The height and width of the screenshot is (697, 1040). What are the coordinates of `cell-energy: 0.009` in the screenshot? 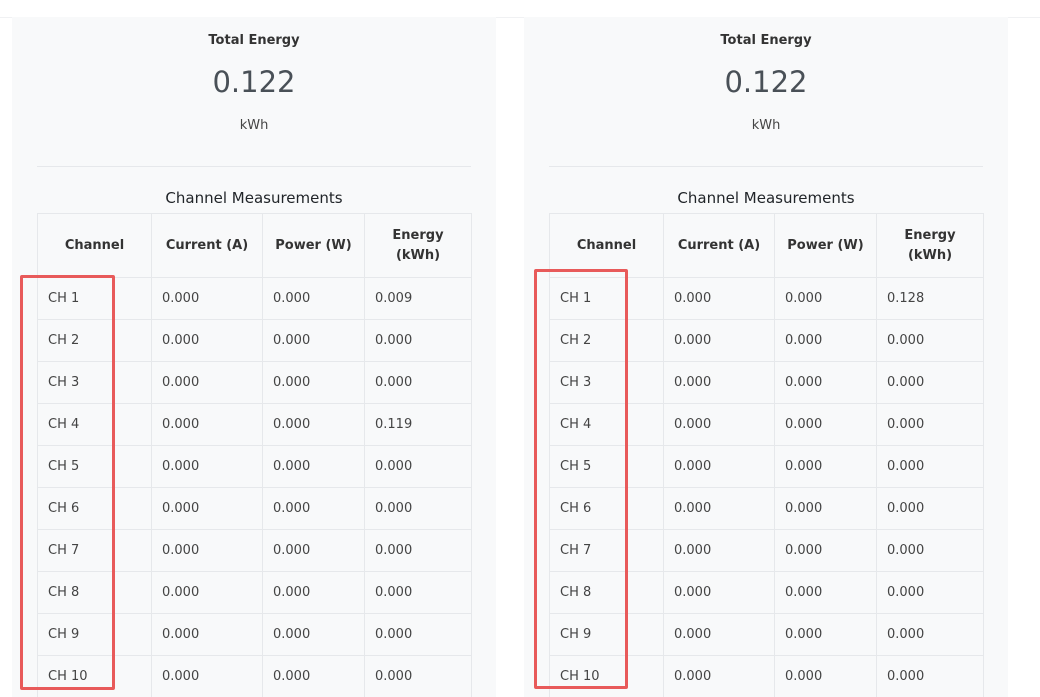 It's located at (418, 299).